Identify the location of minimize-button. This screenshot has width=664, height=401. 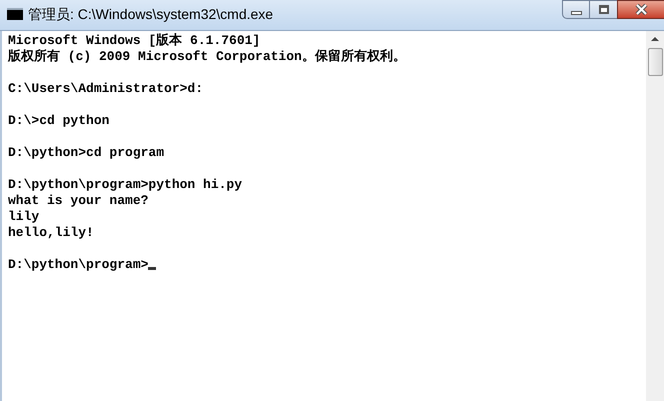
(576, 9).